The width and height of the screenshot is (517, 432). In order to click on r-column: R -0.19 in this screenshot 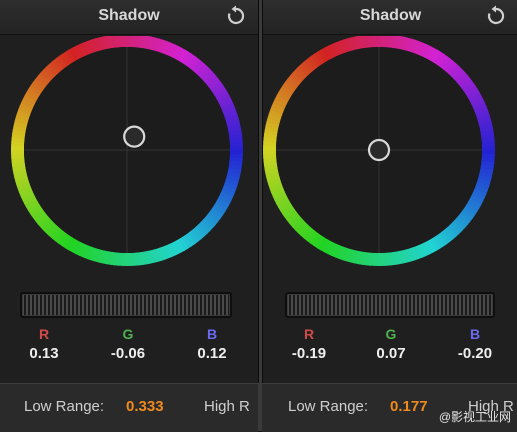, I will do `click(309, 344)`.